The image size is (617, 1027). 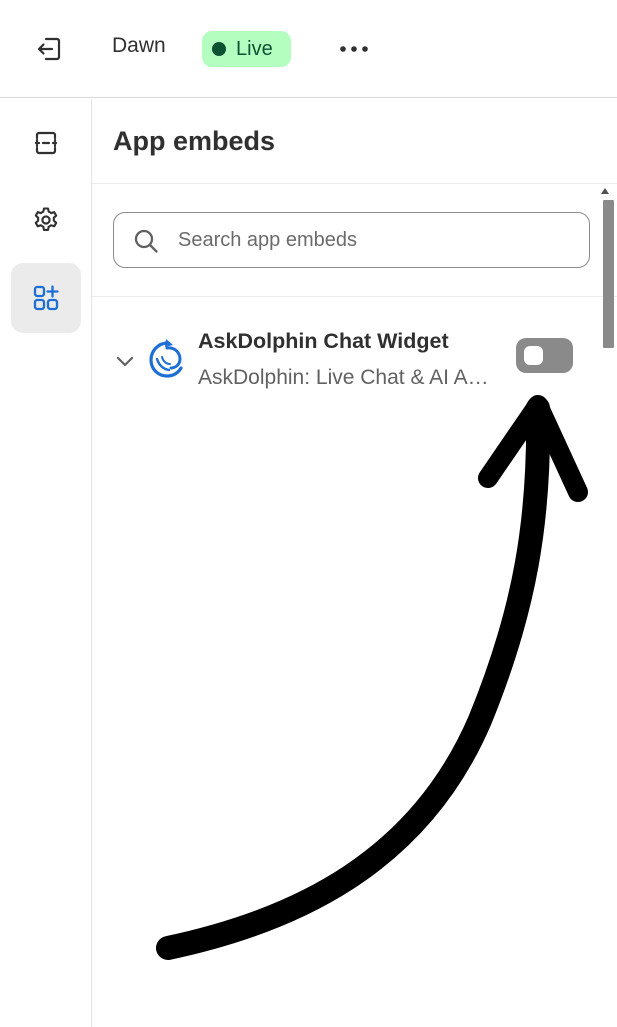 What do you see at coordinates (125, 361) in the screenshot?
I see `chevron-down-icon` at bounding box center [125, 361].